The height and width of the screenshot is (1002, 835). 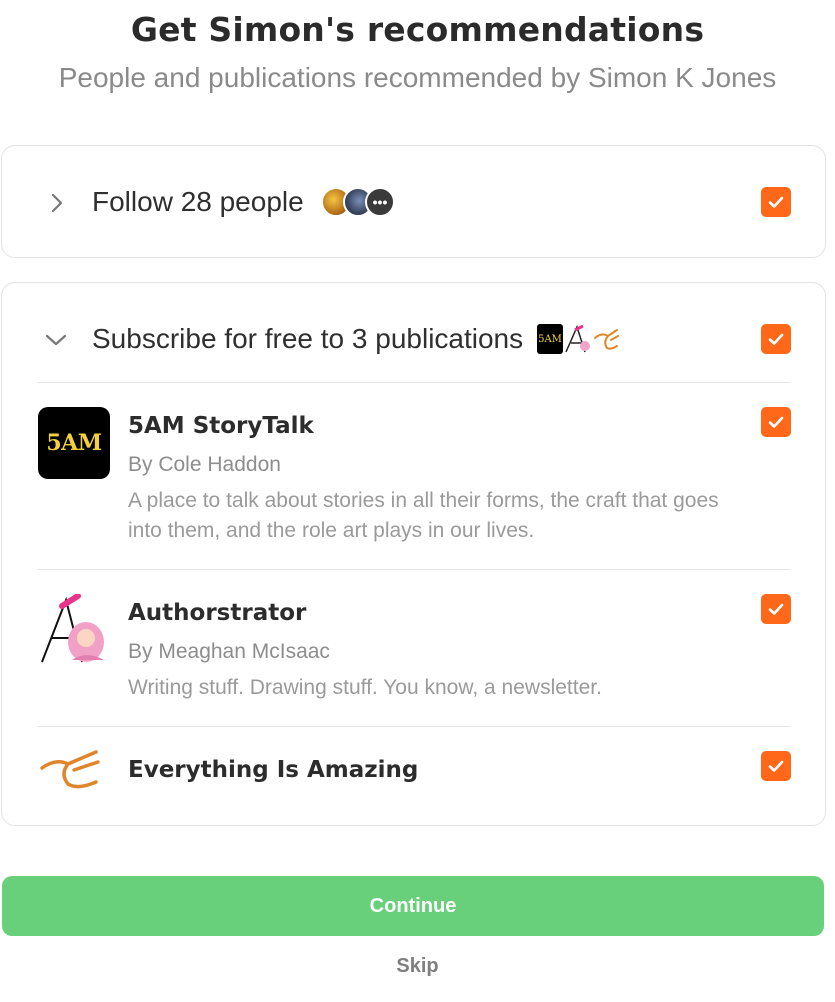 I want to click on subscribe-publications-label: Subscribe for free to 3 publications, so click(x=308, y=338).